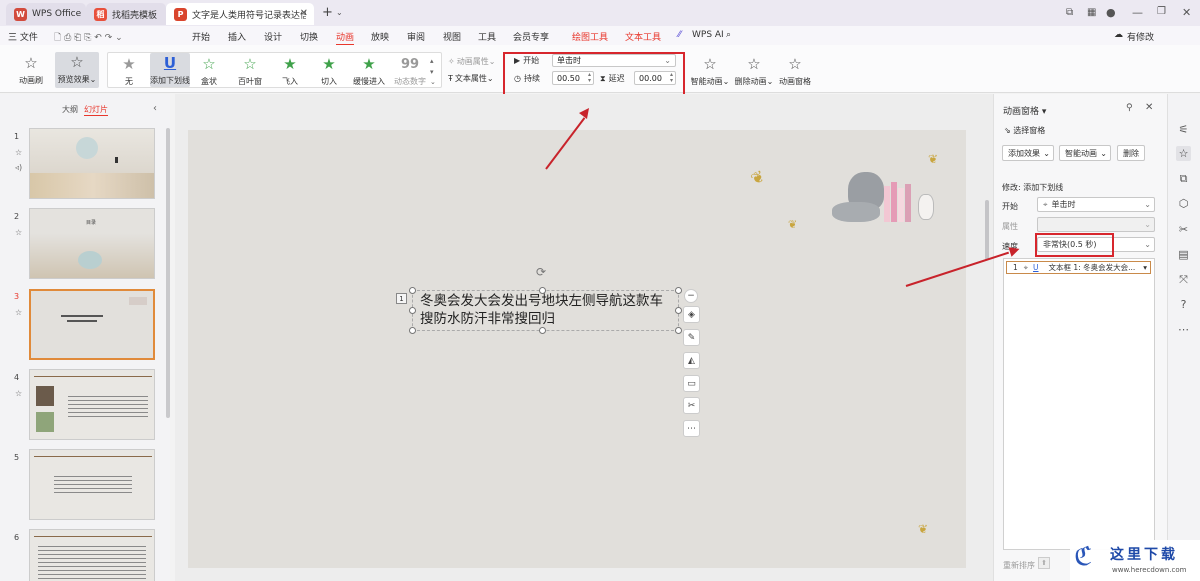  What do you see at coordinates (1028, 153) in the screenshot?
I see `add-effect-button: 添加效果 ⌄` at bounding box center [1028, 153].